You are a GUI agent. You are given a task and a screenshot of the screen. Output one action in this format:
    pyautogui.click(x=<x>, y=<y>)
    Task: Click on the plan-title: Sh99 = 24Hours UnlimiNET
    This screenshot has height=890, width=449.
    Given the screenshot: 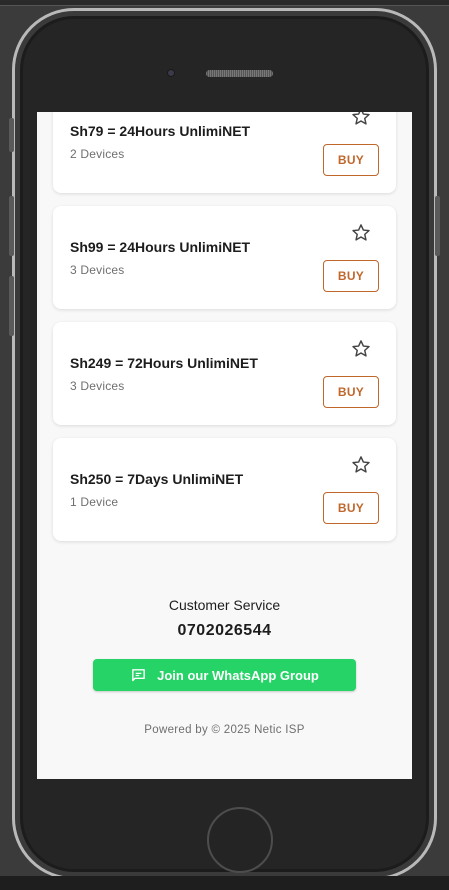 What is the action you would take?
    pyautogui.click(x=160, y=247)
    